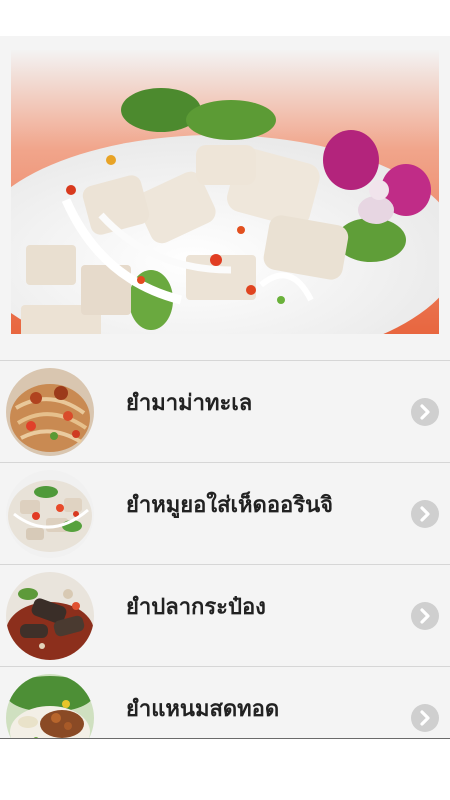 This screenshot has width=450, height=800. I want to click on canned-fish-salad-photo-icon, so click(50, 616).